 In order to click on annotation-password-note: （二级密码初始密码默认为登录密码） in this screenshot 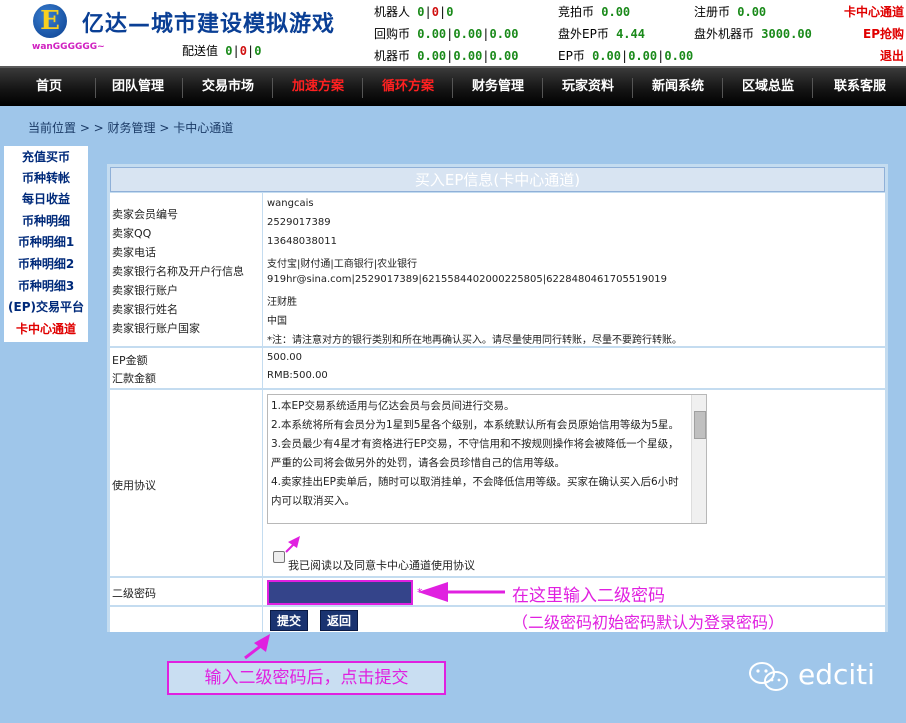, I will do `click(648, 622)`.